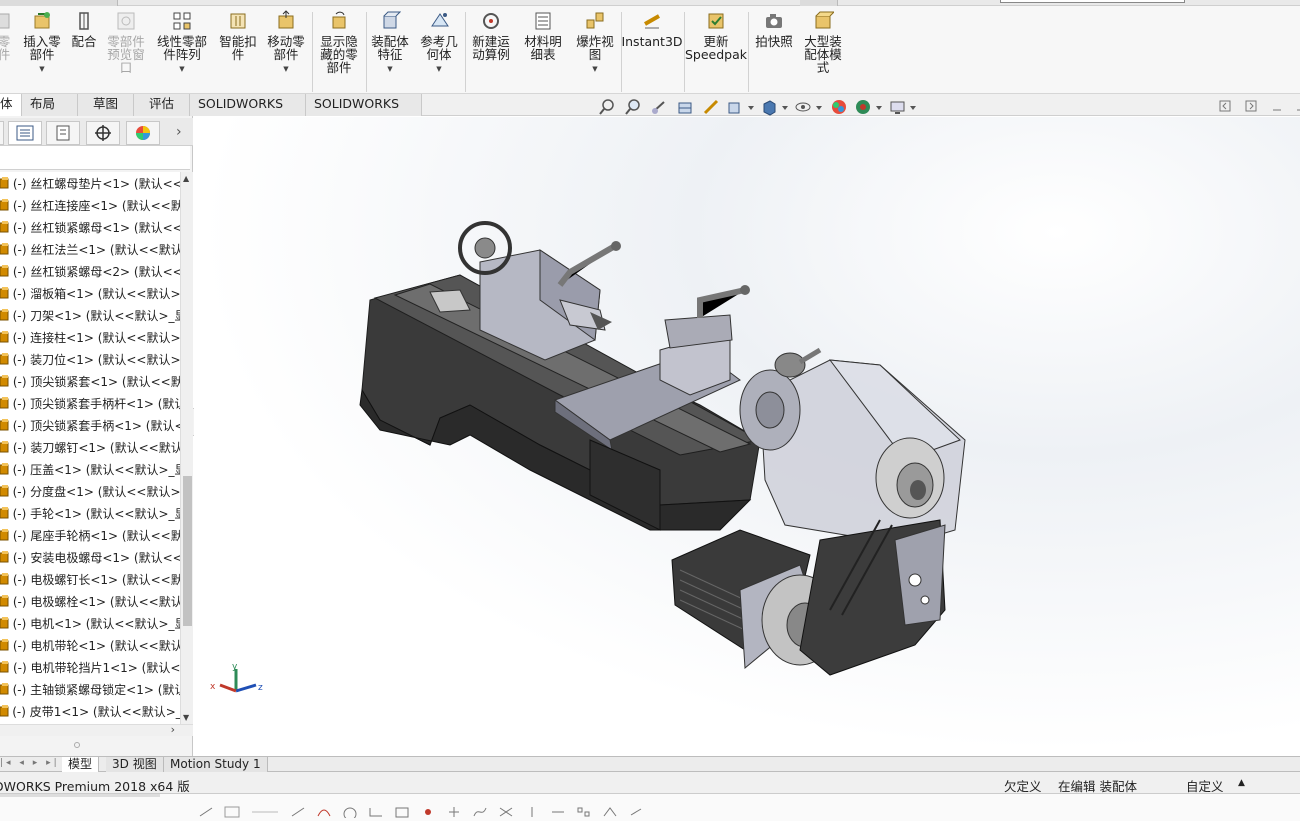 This screenshot has height=821, width=1300. What do you see at coordinates (90, 601) in the screenshot?
I see `tree-item: (-) 电极螺栓<1> (默认<<默认` at bounding box center [90, 601].